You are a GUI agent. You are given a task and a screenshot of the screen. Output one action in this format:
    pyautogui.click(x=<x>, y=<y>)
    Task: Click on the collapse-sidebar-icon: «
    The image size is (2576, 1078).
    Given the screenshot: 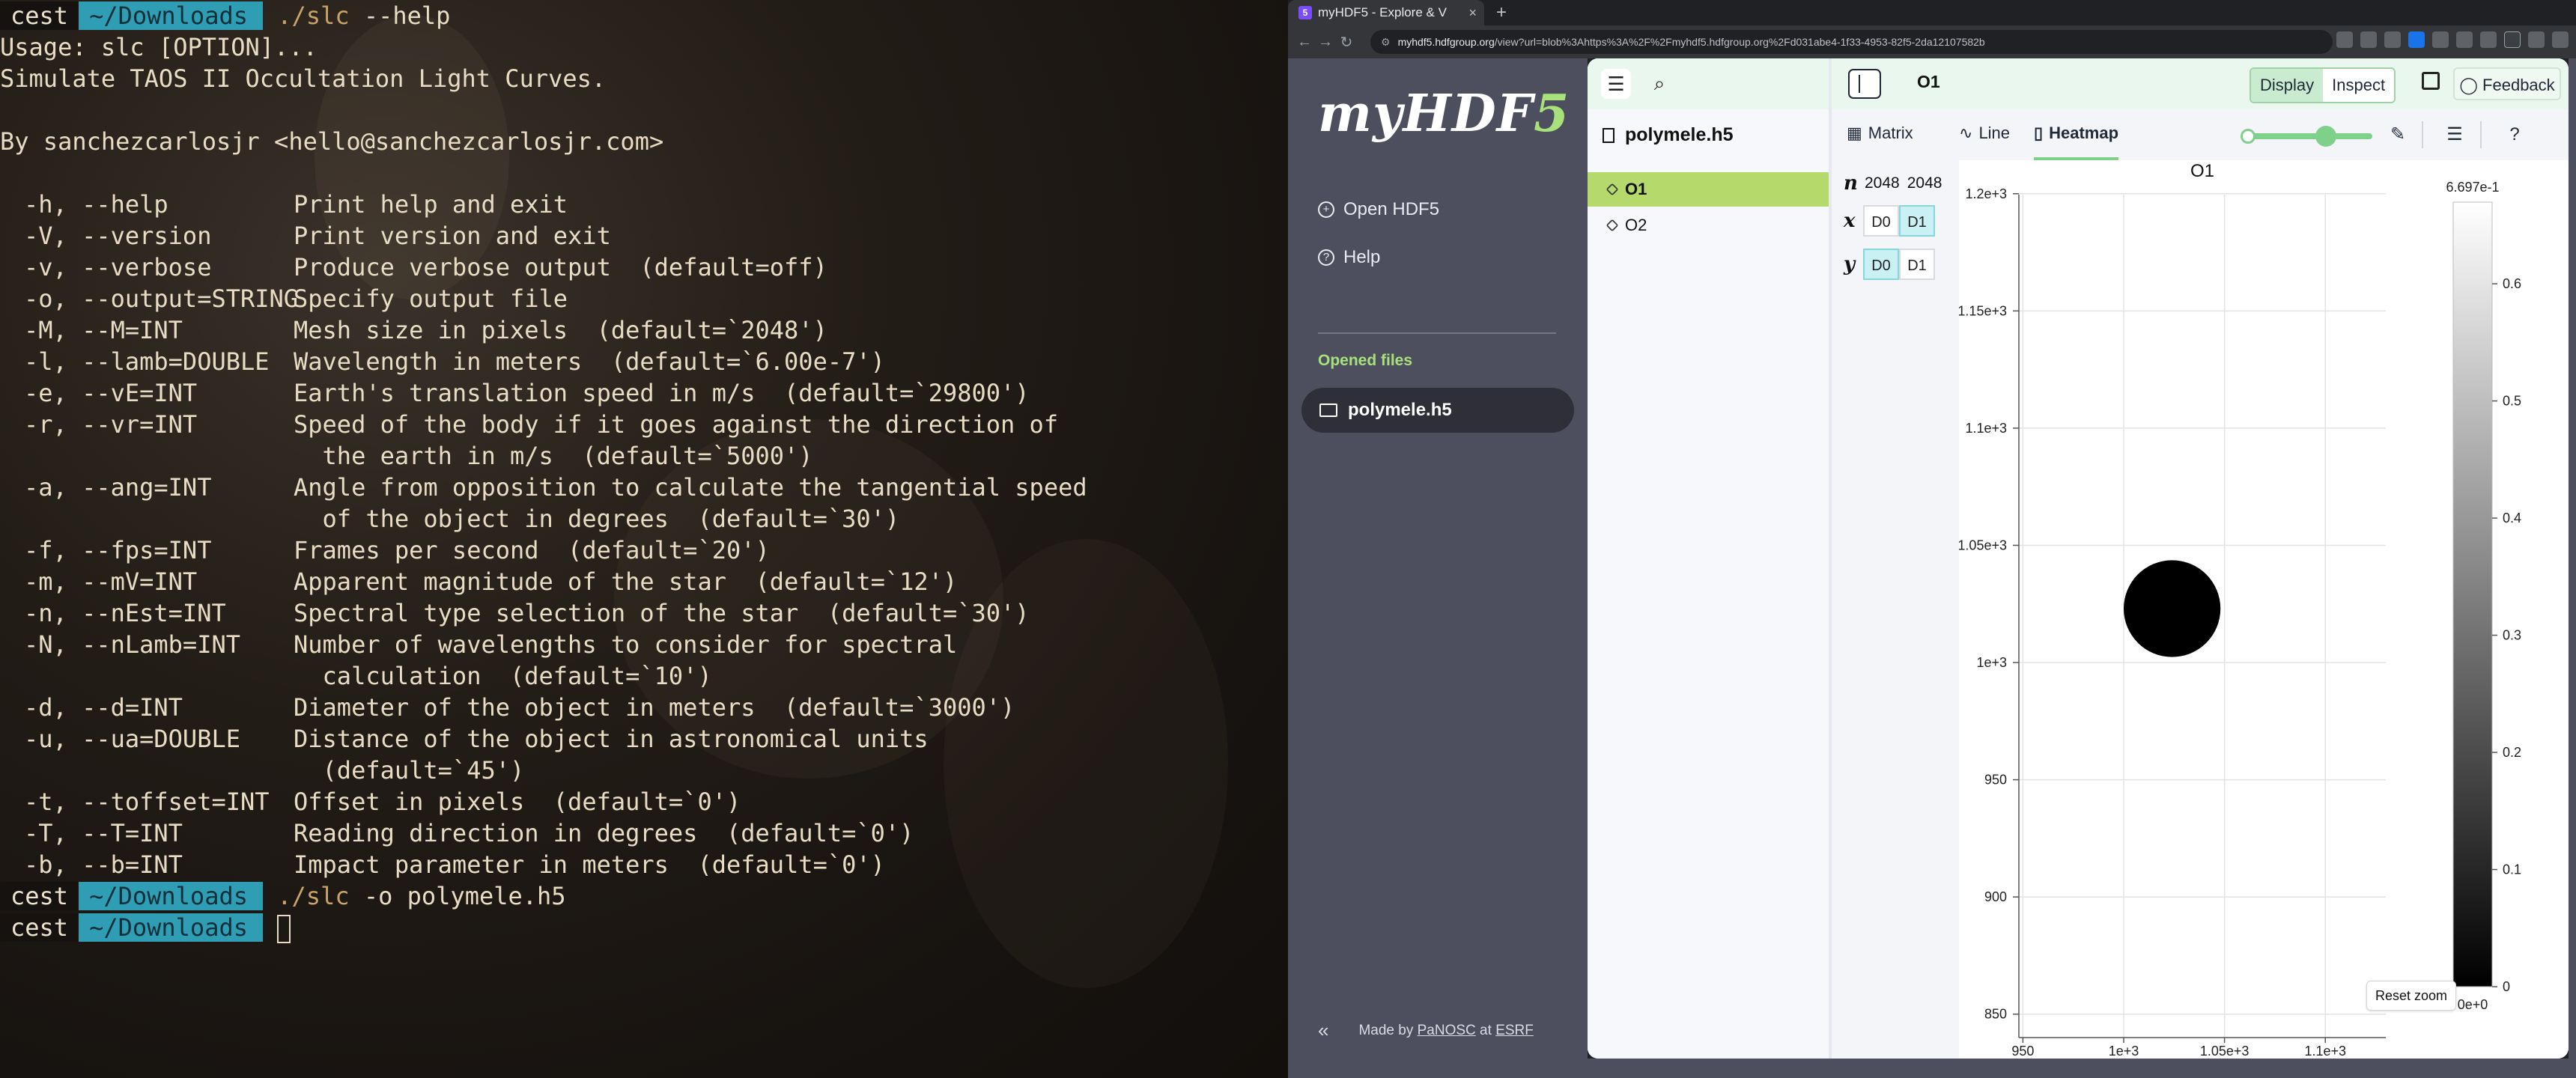 What is the action you would take?
    pyautogui.click(x=1323, y=1030)
    